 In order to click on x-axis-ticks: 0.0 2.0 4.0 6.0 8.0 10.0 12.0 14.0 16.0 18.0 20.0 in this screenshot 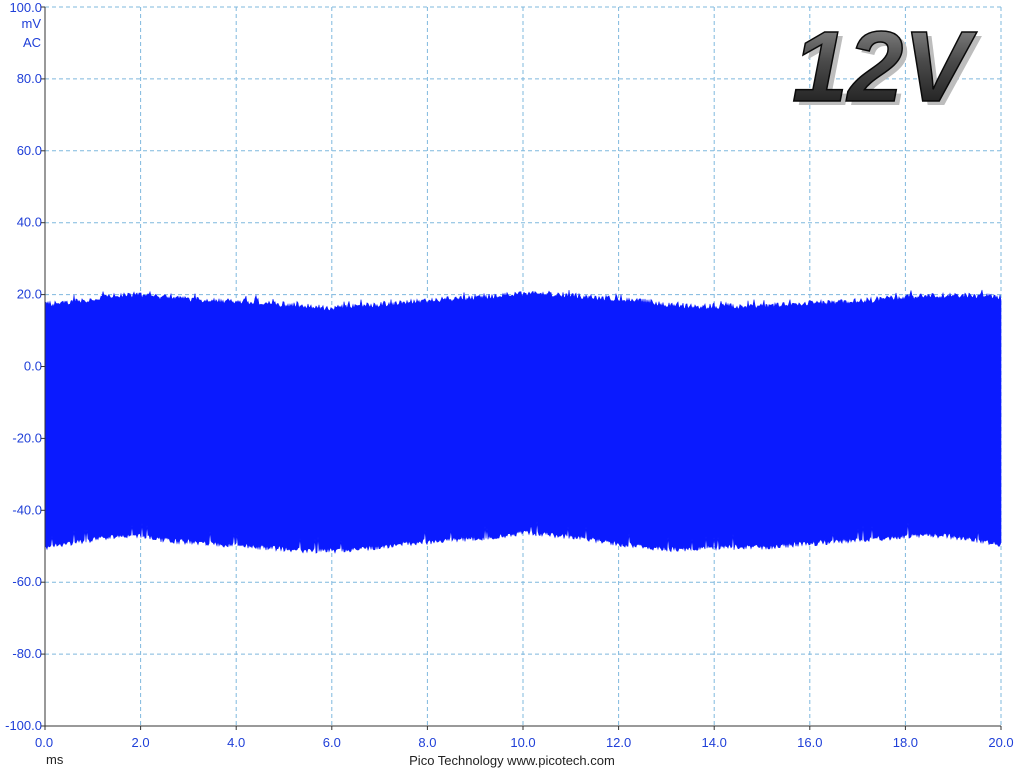, I will do `click(524, 738)`.